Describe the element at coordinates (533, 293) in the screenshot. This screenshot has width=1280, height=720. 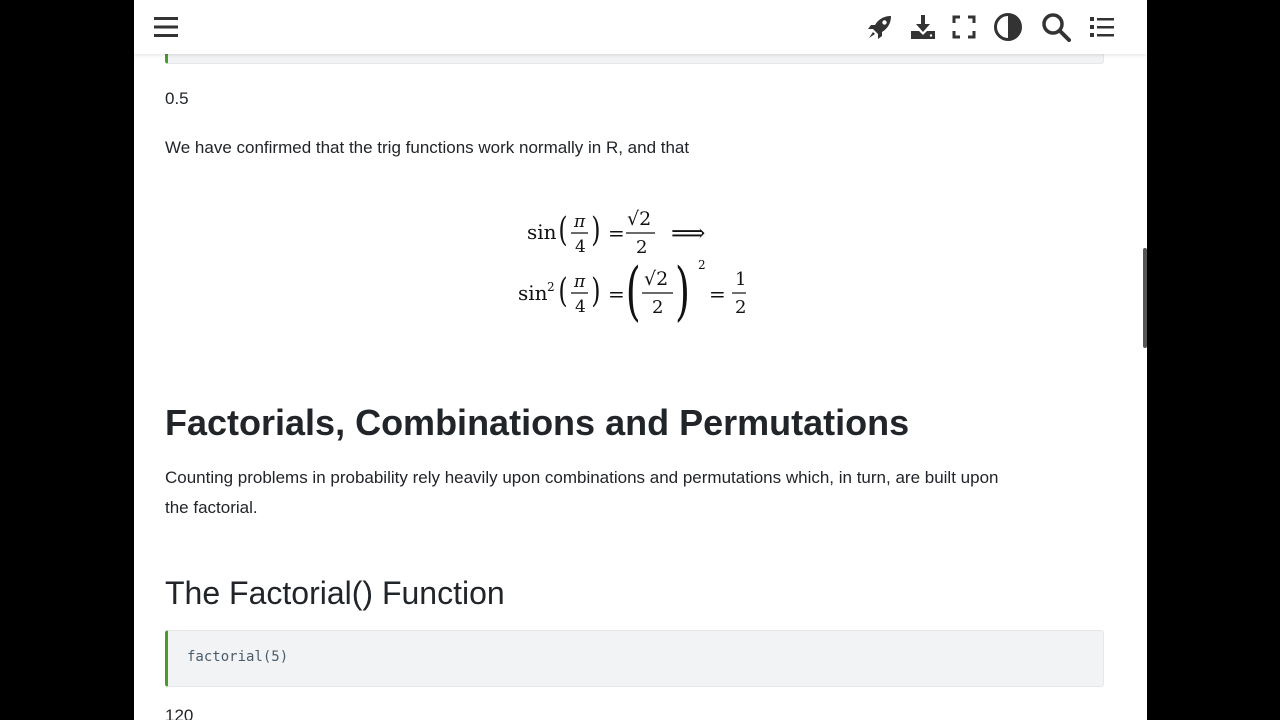
I see `eq2-fn: sin` at that location.